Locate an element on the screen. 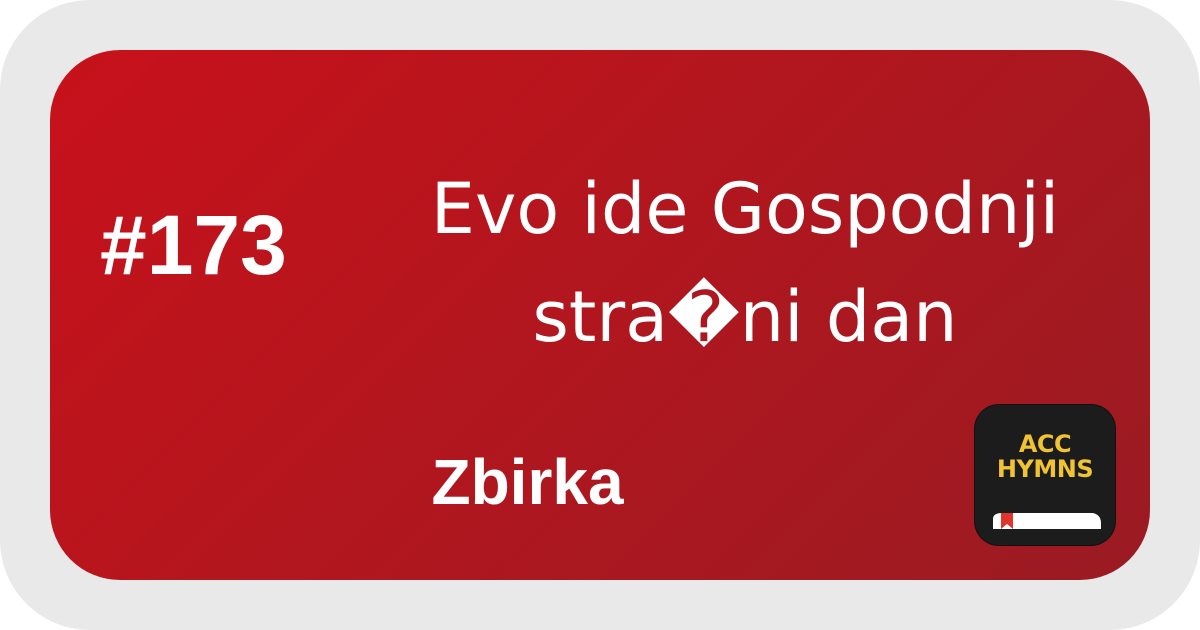 This screenshot has height=630, width=1200. hymn-title-line-1: Evo ide Gospodnji is located at coordinates (745, 209).